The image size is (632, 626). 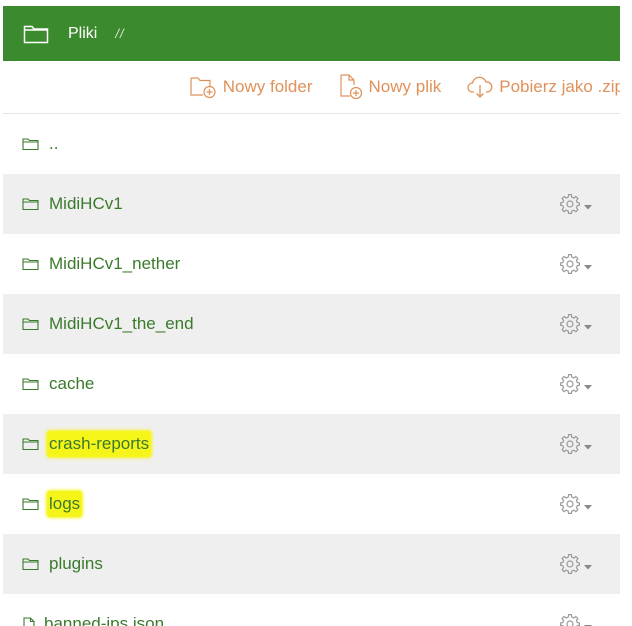 What do you see at coordinates (405, 86) in the screenshot?
I see `new-file-label: Nowy plik` at bounding box center [405, 86].